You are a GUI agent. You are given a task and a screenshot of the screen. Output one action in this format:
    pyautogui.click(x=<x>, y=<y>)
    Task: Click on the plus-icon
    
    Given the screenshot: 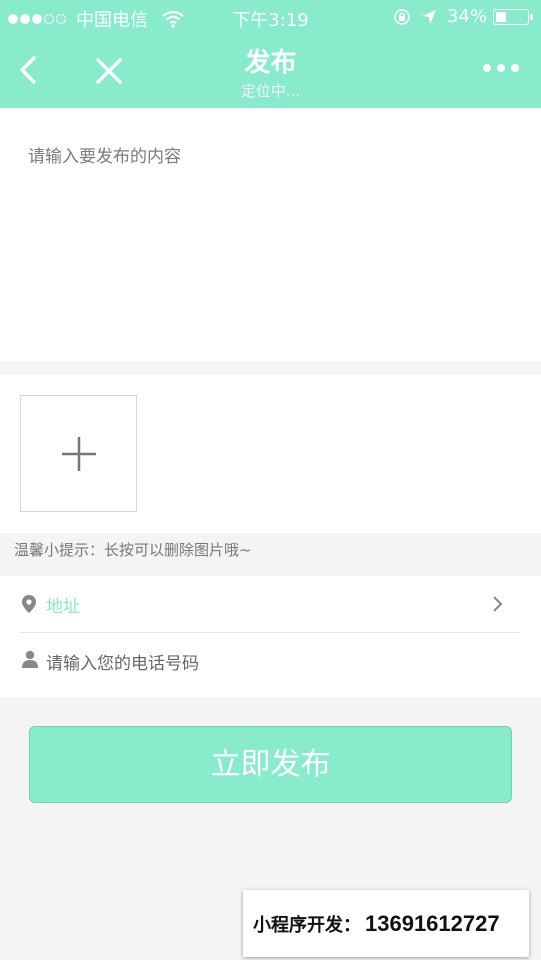 What is the action you would take?
    pyautogui.click(x=79, y=454)
    